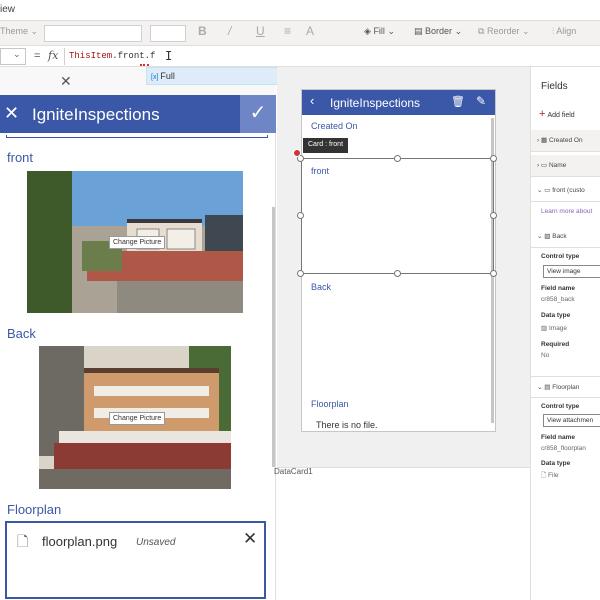 This screenshot has width=600, height=600. Describe the element at coordinates (330, 404) in the screenshot. I see `design-floorplan-label: Floorplan` at that location.